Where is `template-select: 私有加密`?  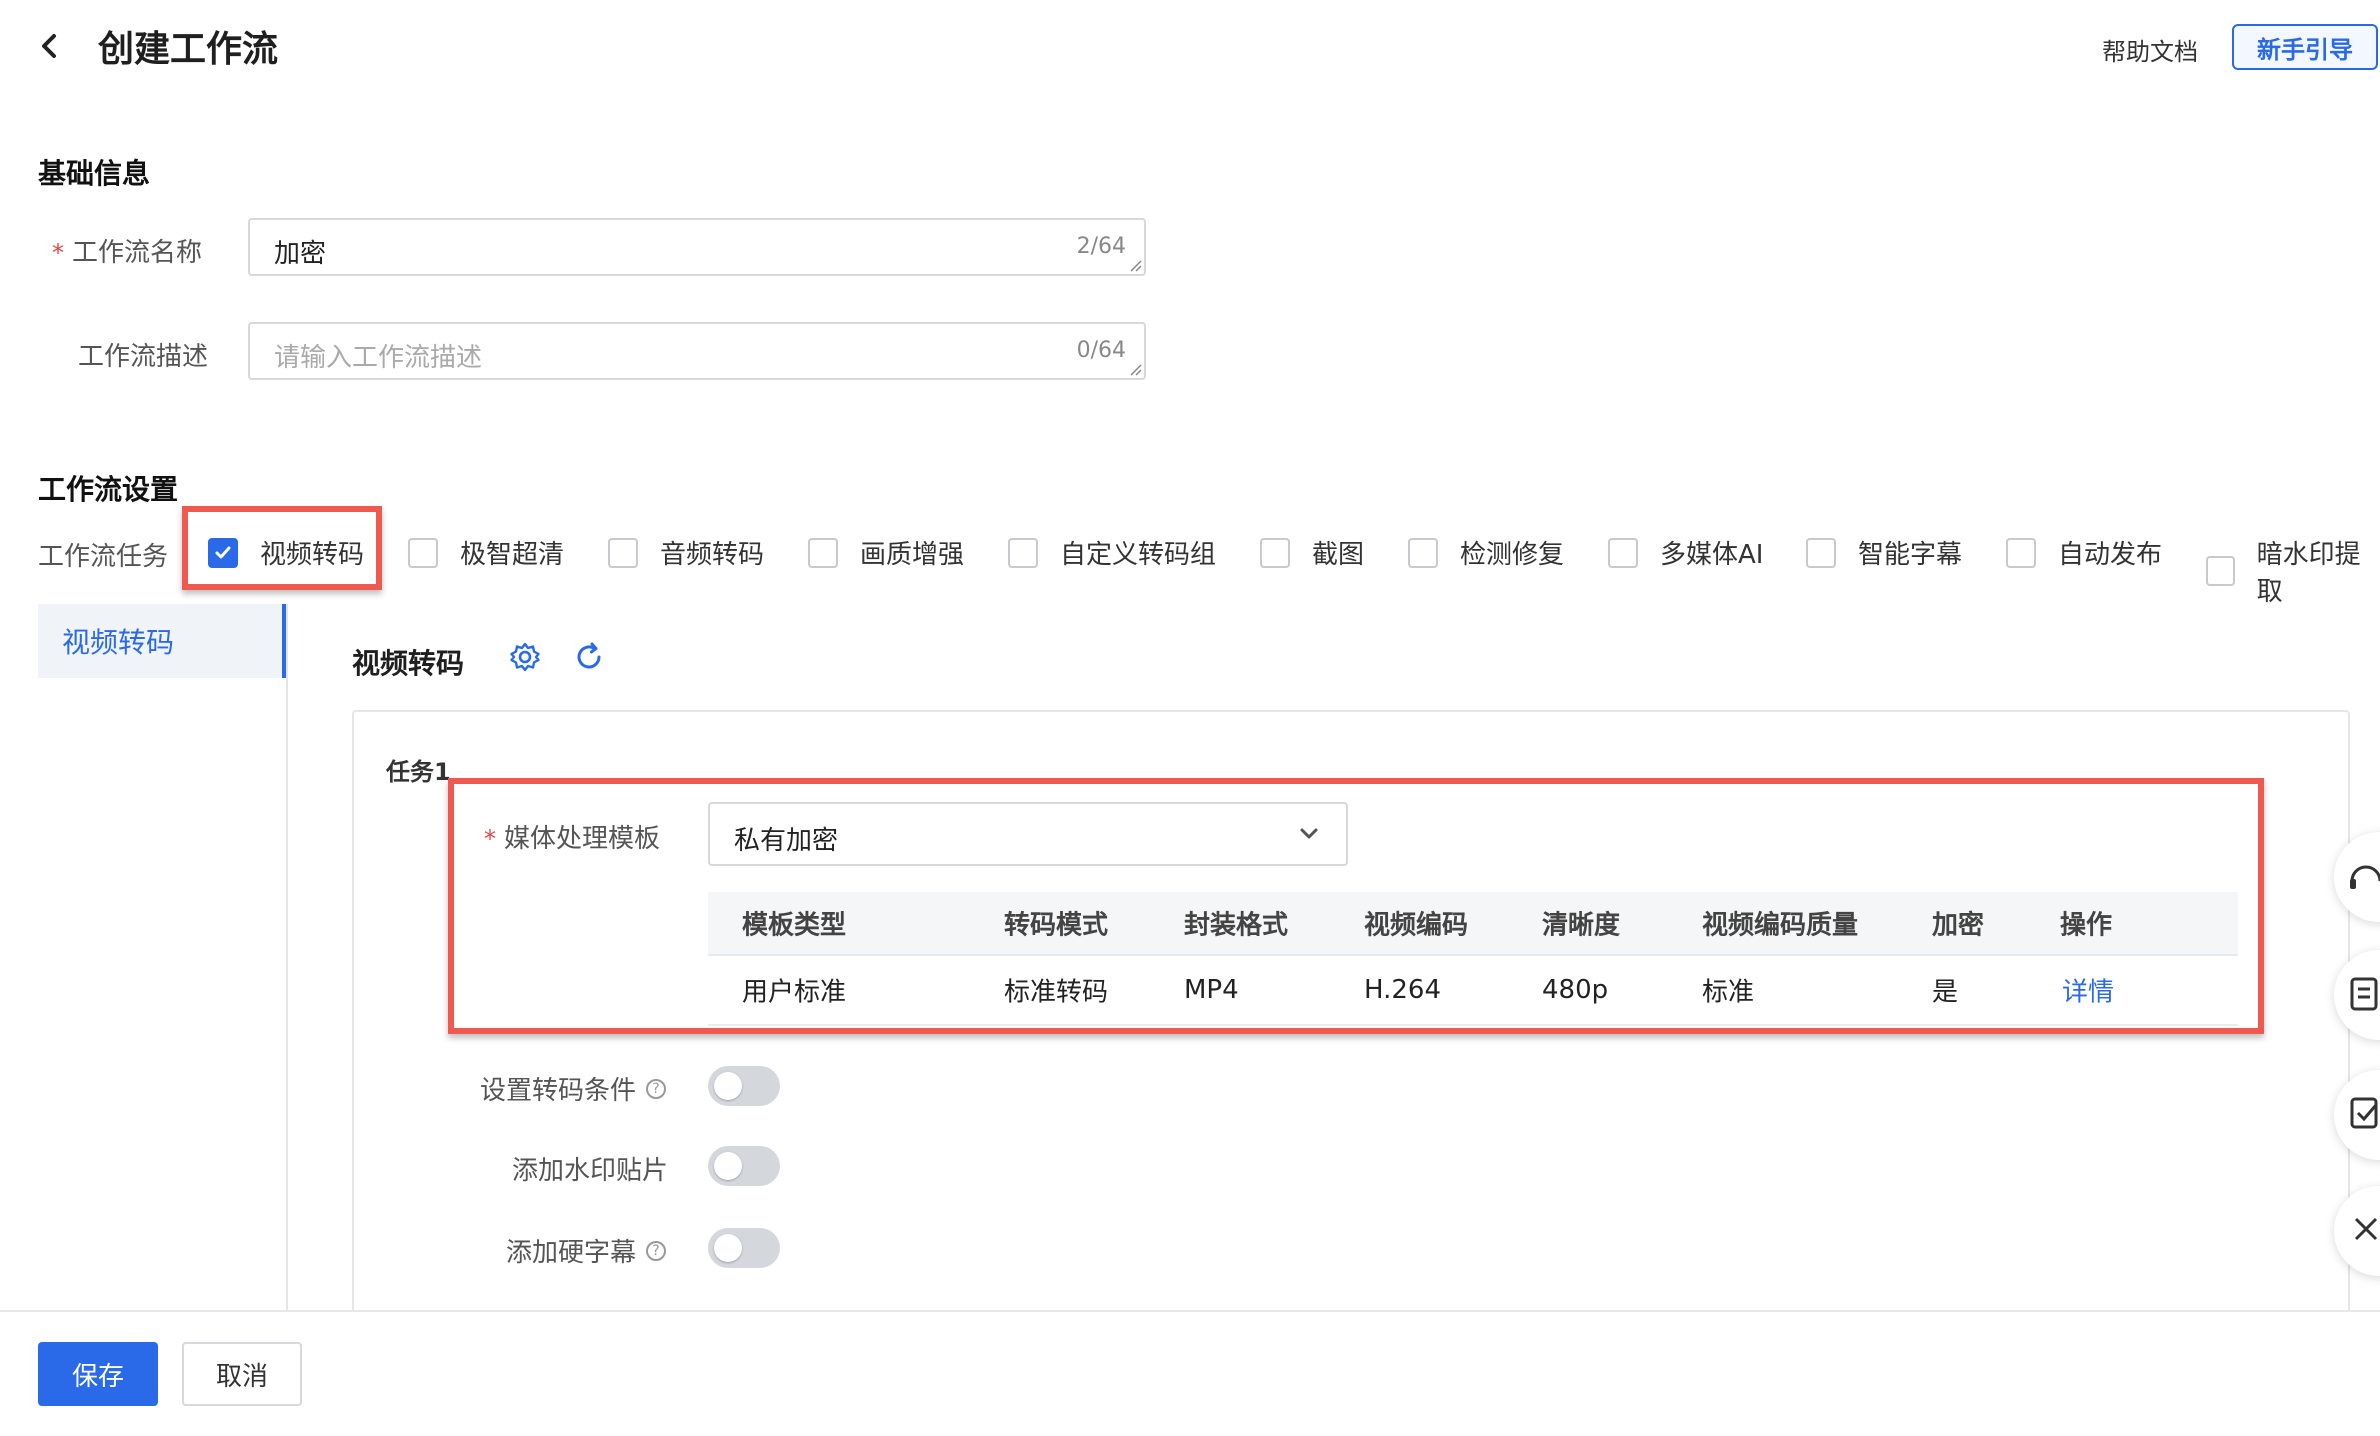 template-select: 私有加密 is located at coordinates (1028, 834).